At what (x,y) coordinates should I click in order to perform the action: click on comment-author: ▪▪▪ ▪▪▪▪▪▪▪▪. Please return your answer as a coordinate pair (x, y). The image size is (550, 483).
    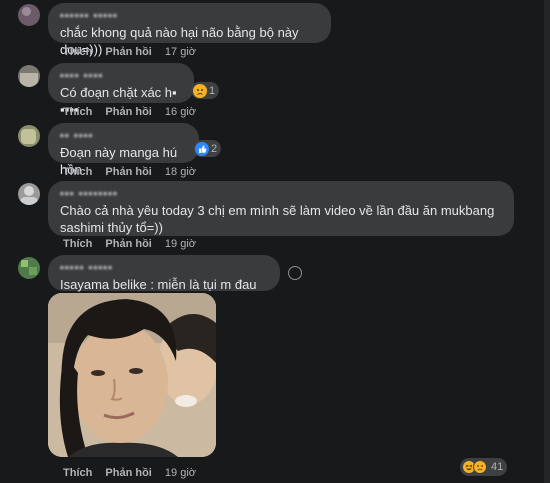
    Looking at the image, I should click on (281, 194).